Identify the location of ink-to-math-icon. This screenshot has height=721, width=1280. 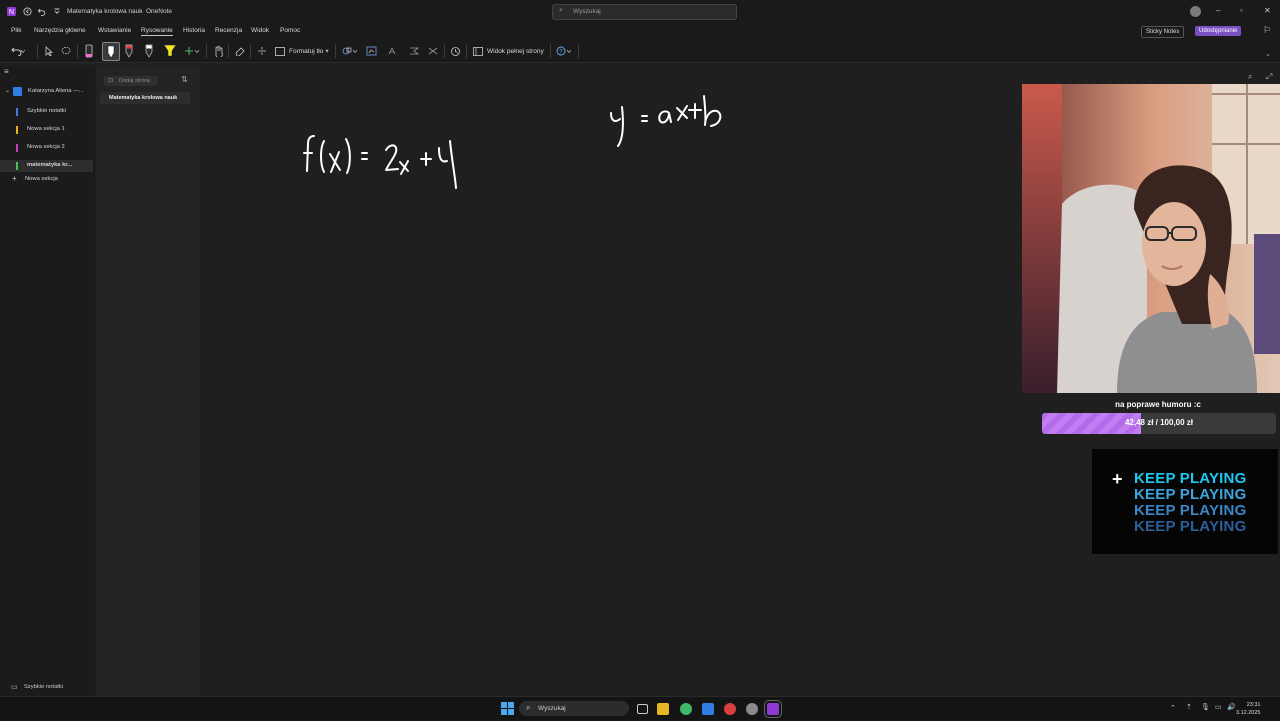
(414, 51).